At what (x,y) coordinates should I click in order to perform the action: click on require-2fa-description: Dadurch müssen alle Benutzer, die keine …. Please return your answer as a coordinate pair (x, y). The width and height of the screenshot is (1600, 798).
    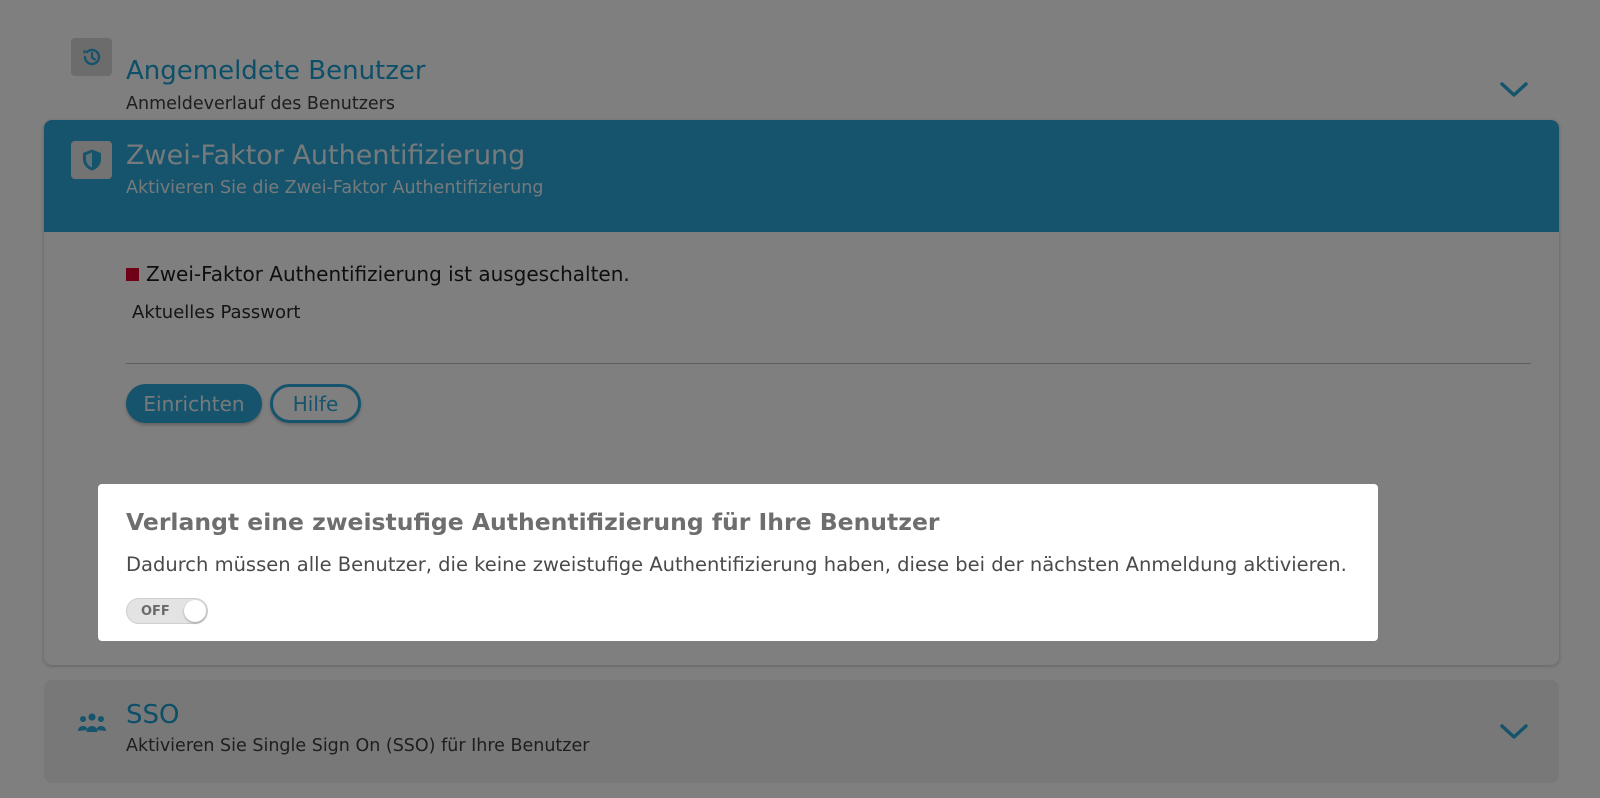
    Looking at the image, I should click on (736, 564).